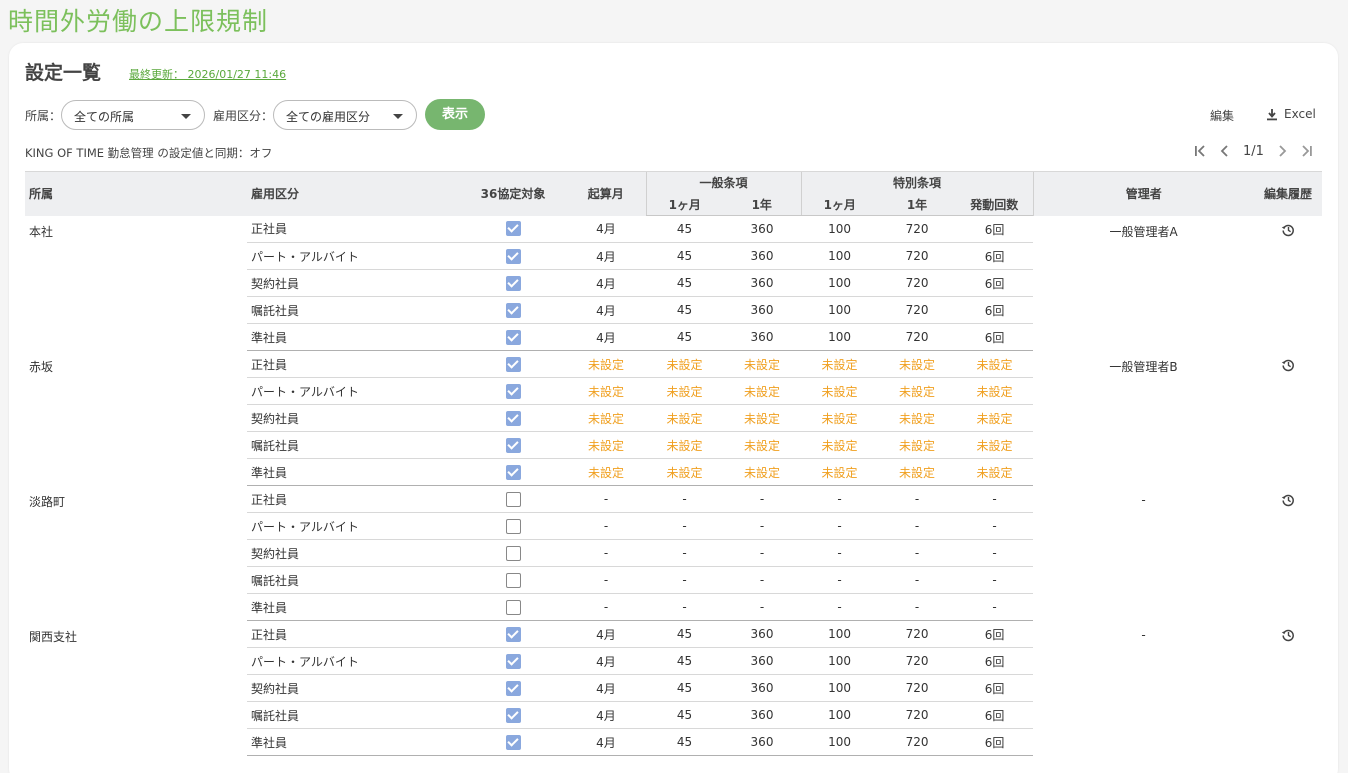 Image resolution: width=1348 pixels, height=773 pixels. Describe the element at coordinates (839, 204) in the screenshot. I see `header-special-month: 1ヶ月` at that location.